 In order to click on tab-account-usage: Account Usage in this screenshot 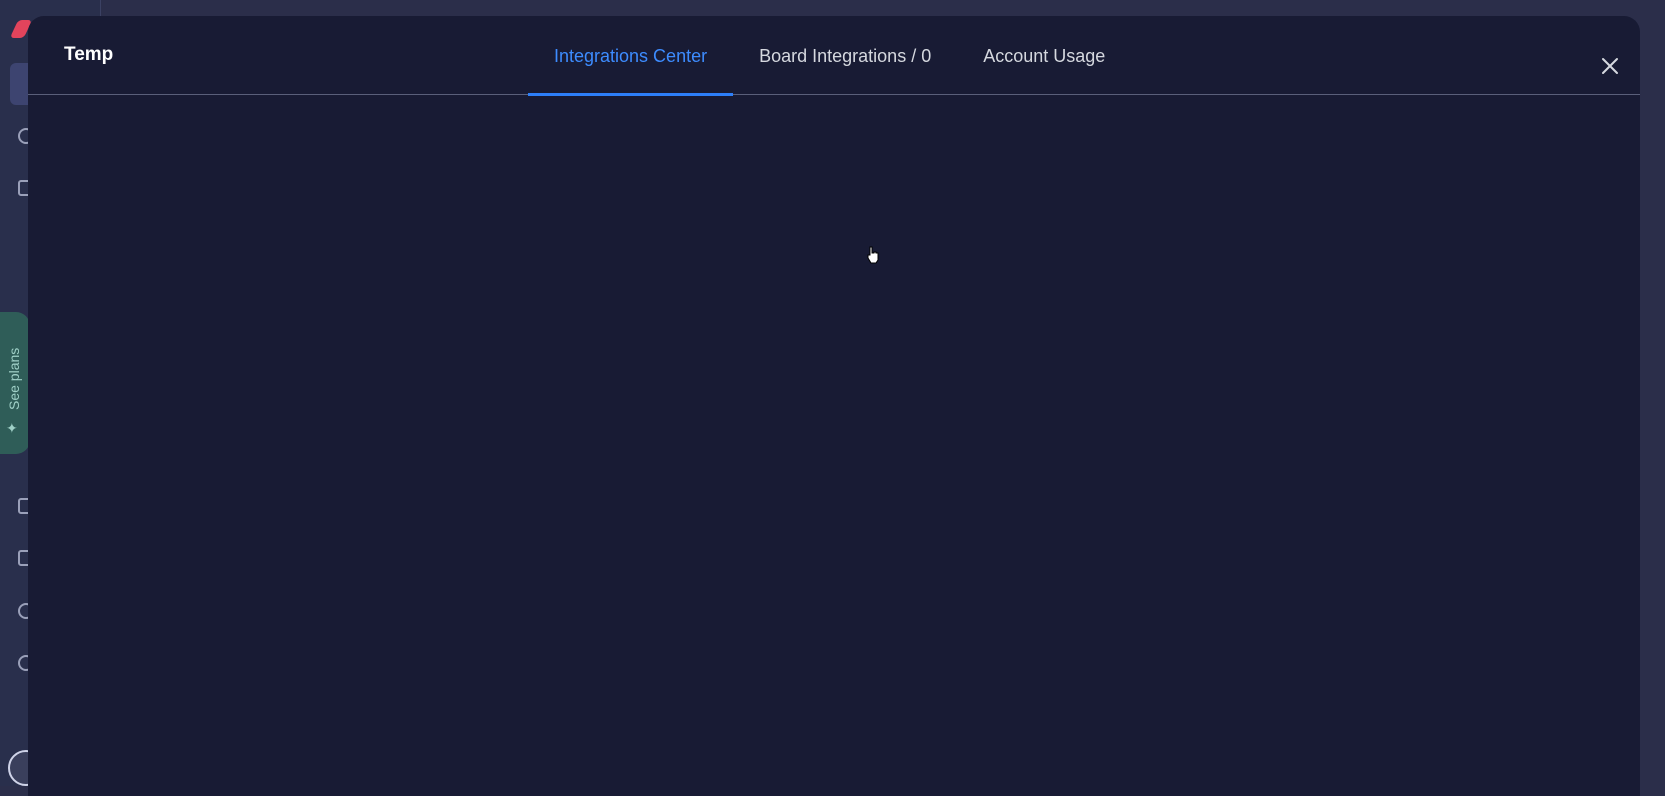, I will do `click(1044, 55)`.